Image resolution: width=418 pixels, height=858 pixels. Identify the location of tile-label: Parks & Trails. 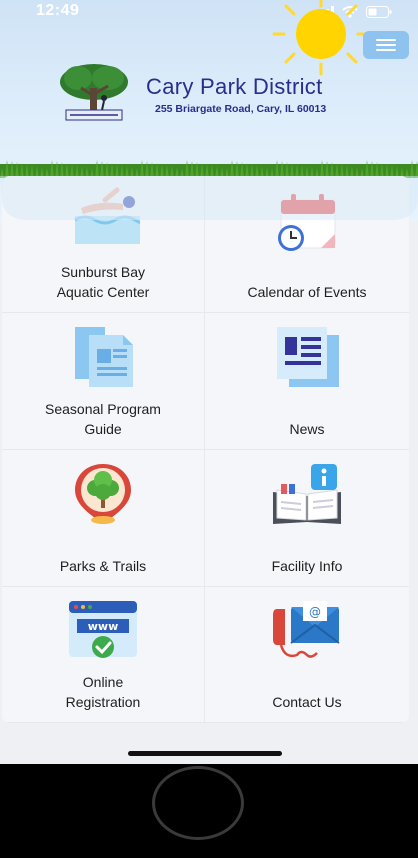
(103, 566).